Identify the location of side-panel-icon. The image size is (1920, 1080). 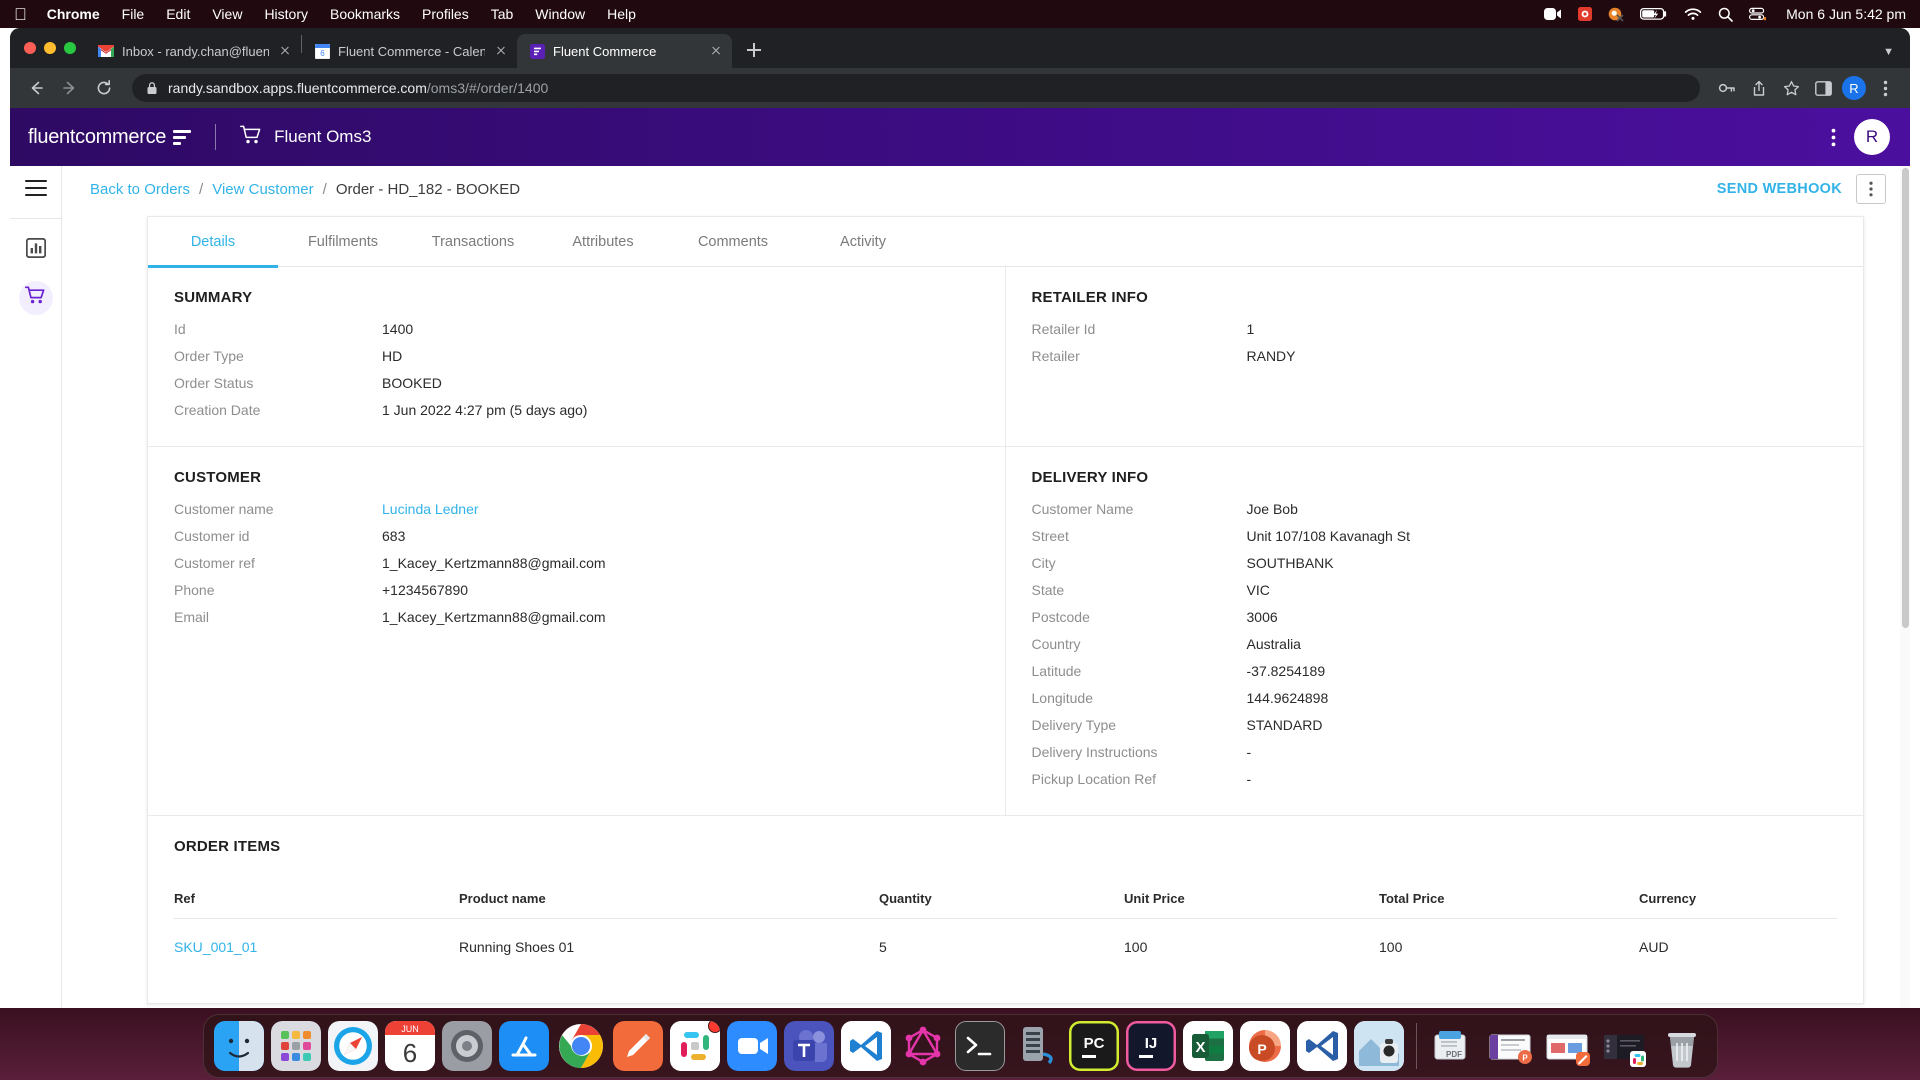
(1823, 88).